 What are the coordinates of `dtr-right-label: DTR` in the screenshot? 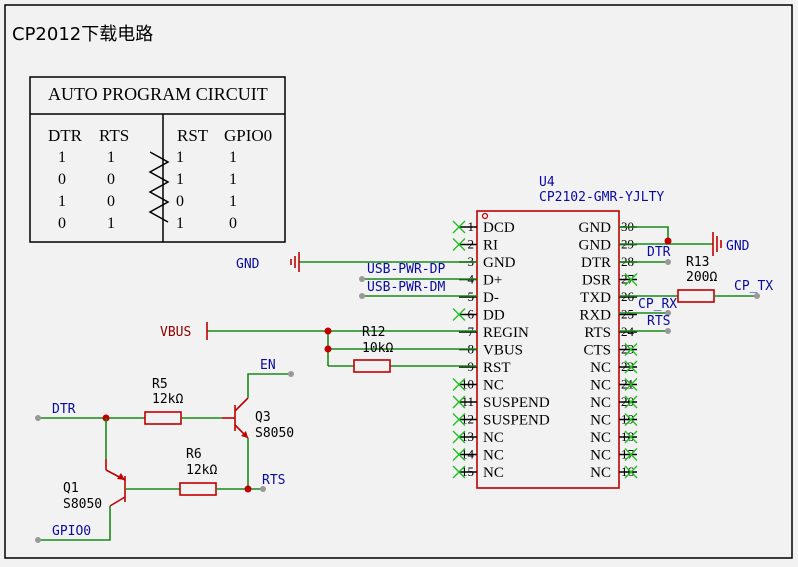 It's located at (659, 252).